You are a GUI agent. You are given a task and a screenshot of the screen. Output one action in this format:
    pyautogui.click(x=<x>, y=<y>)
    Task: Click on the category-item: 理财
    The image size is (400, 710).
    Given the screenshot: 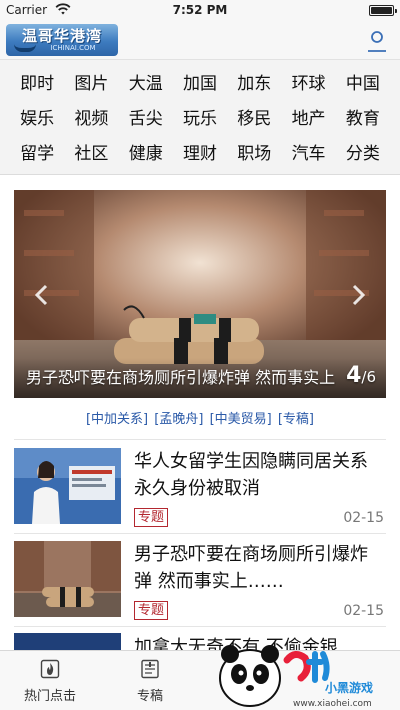 What is the action you would take?
    pyautogui.click(x=200, y=154)
    